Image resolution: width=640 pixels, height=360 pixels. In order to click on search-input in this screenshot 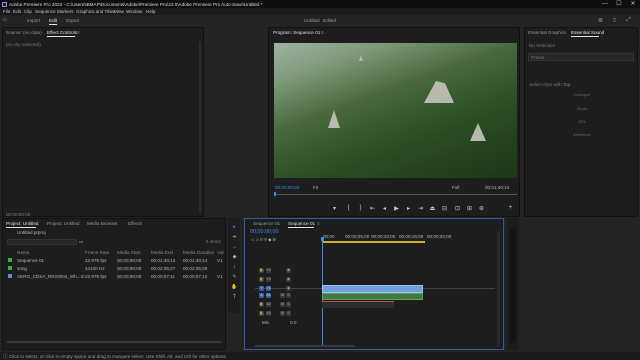, I will do `click(42, 242)`.